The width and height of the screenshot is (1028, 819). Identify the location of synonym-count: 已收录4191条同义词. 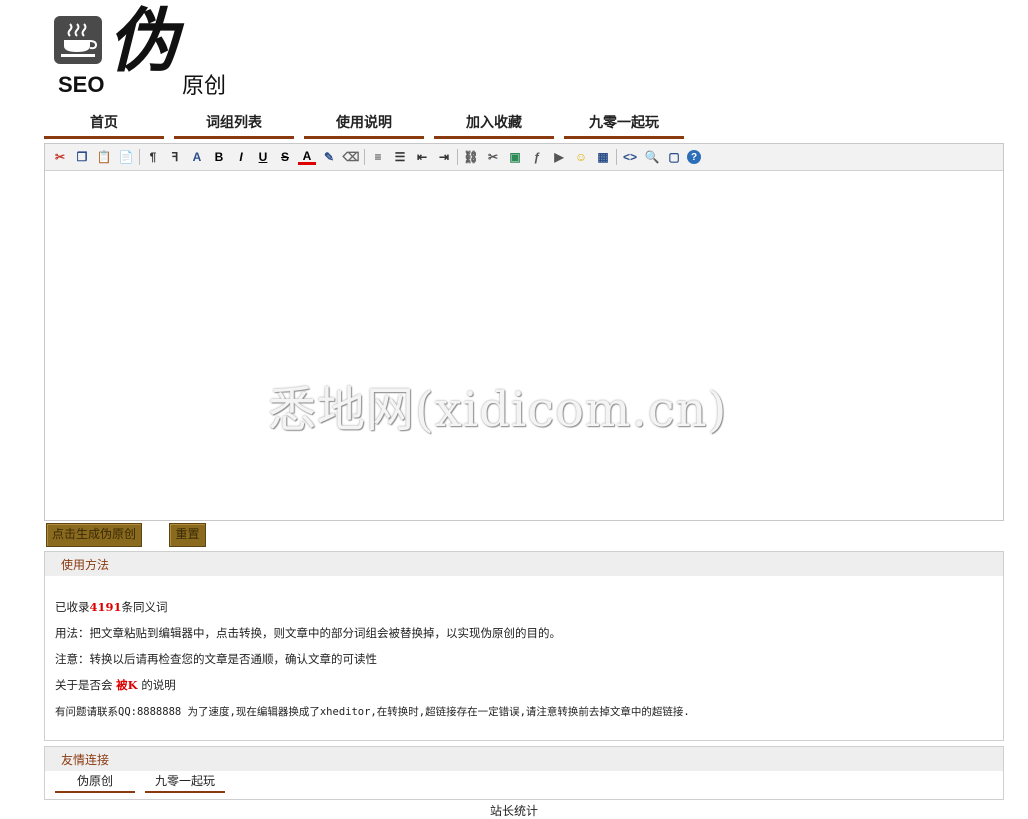
(111, 607).